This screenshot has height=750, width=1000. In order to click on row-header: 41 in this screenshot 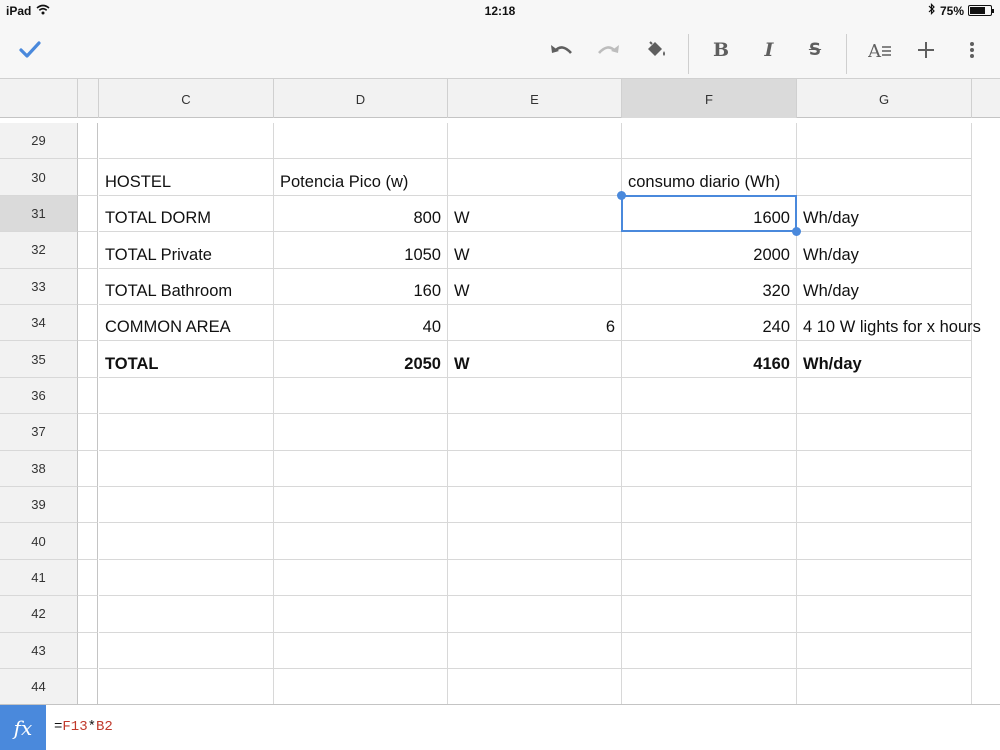, I will do `click(39, 578)`.